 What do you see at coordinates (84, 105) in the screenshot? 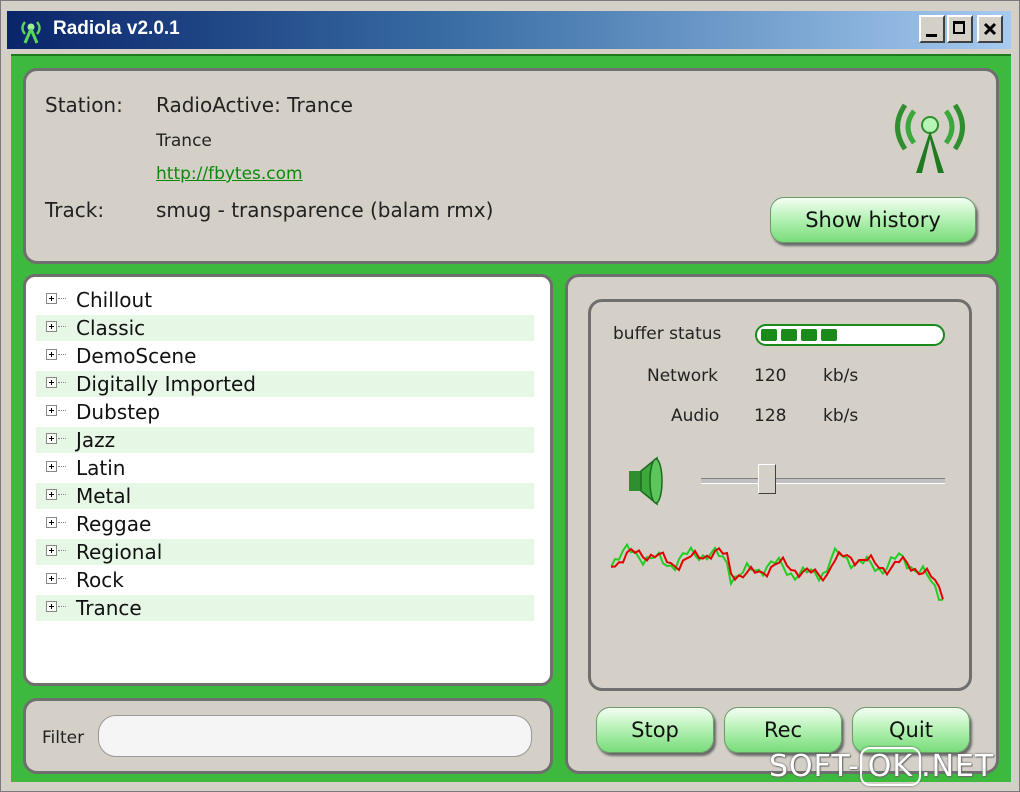
I see `station-label: Station:` at bounding box center [84, 105].